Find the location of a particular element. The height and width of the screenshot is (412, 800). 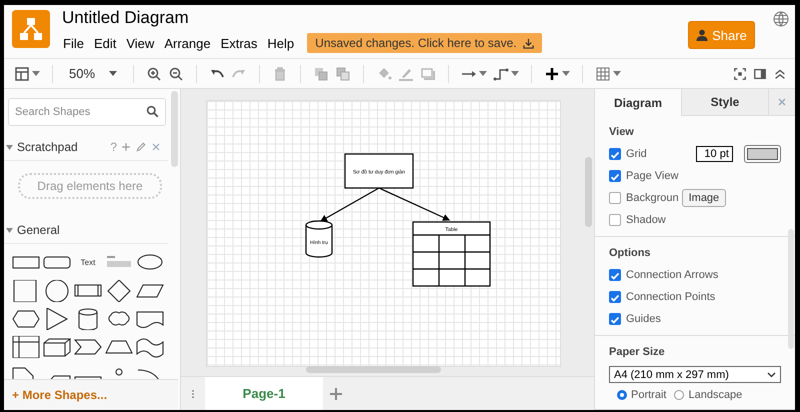

checkbox-label: Shadow is located at coordinates (646, 220).